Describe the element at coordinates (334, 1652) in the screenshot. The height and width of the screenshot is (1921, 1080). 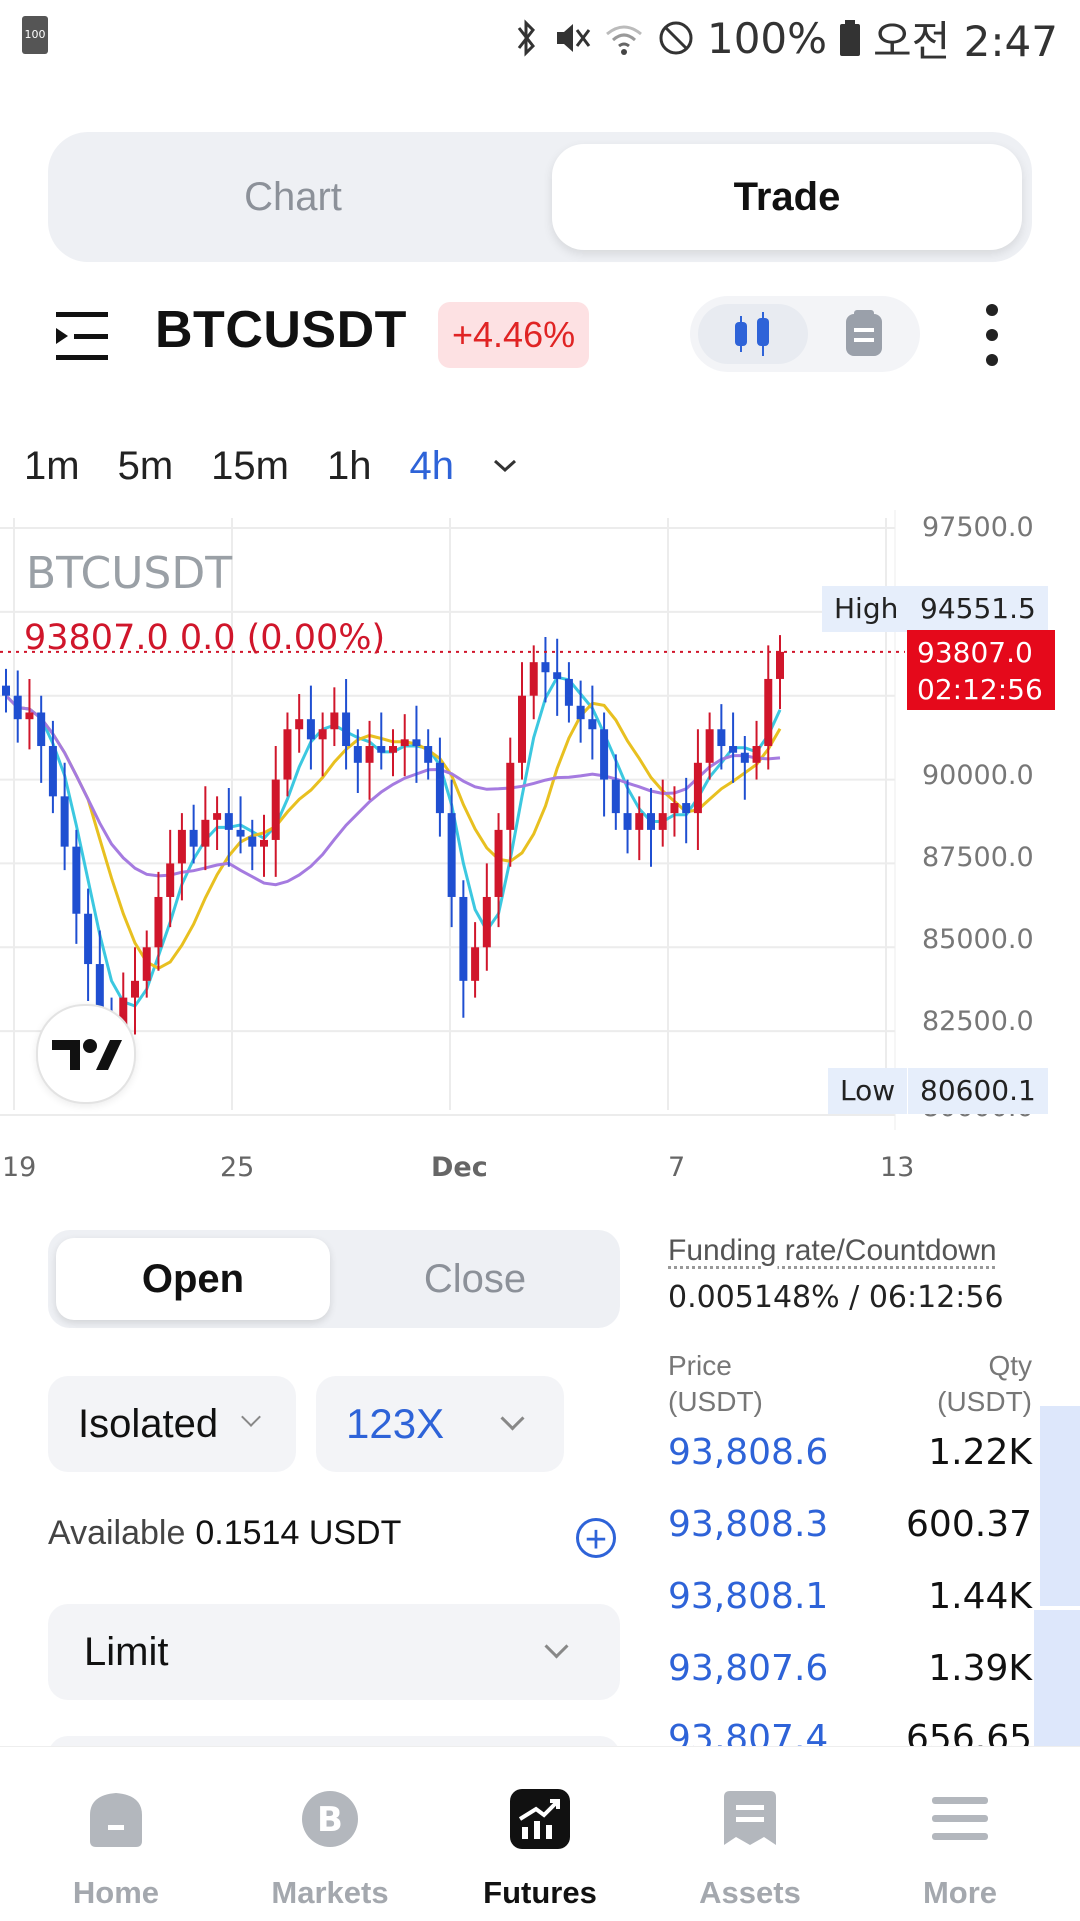
I see `order-type-select: Limit` at that location.